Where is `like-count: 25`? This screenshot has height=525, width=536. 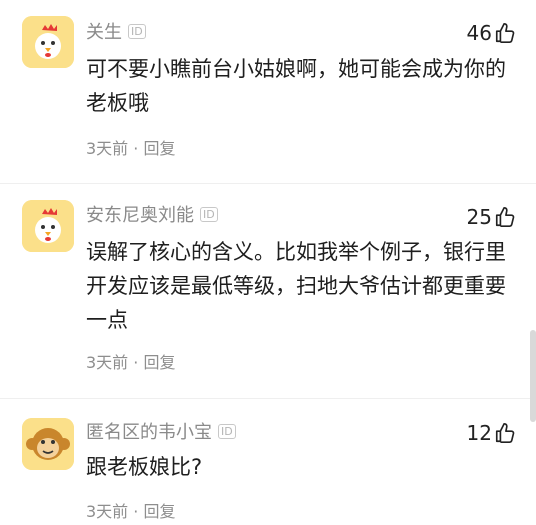
like-count: 25 is located at coordinates (479, 217).